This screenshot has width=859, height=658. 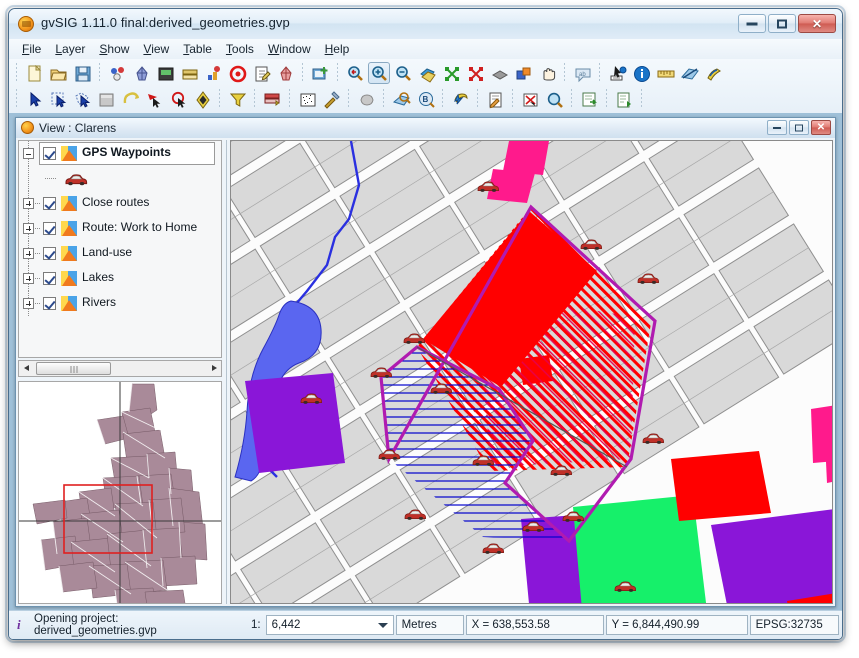 I want to click on select-arrow-icon, so click(x=34, y=99).